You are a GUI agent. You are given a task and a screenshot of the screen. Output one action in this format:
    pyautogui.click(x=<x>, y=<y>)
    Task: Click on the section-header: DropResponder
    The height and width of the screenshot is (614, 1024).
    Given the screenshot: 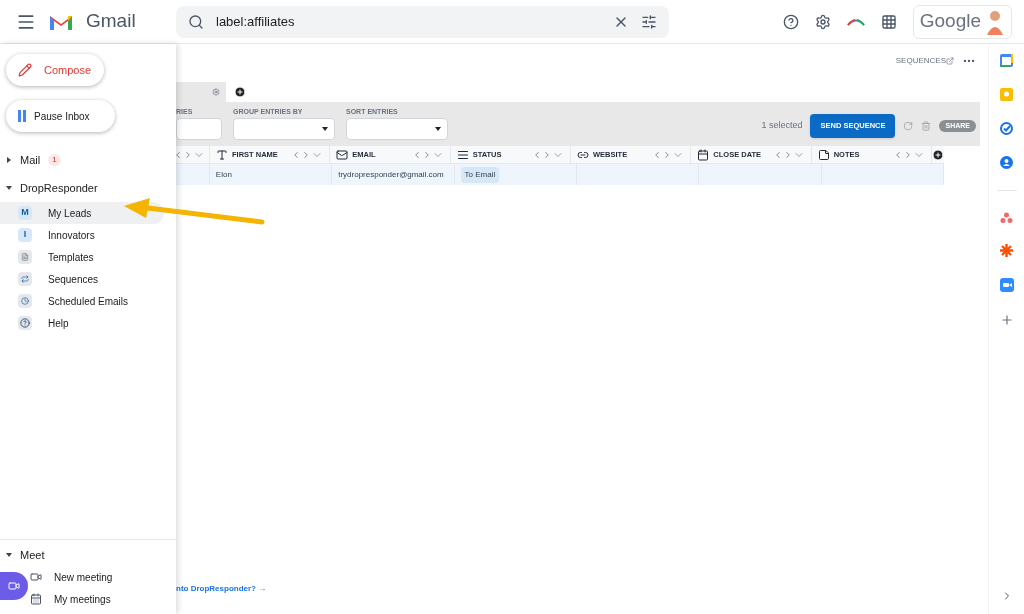 What is the action you would take?
    pyautogui.click(x=88, y=188)
    